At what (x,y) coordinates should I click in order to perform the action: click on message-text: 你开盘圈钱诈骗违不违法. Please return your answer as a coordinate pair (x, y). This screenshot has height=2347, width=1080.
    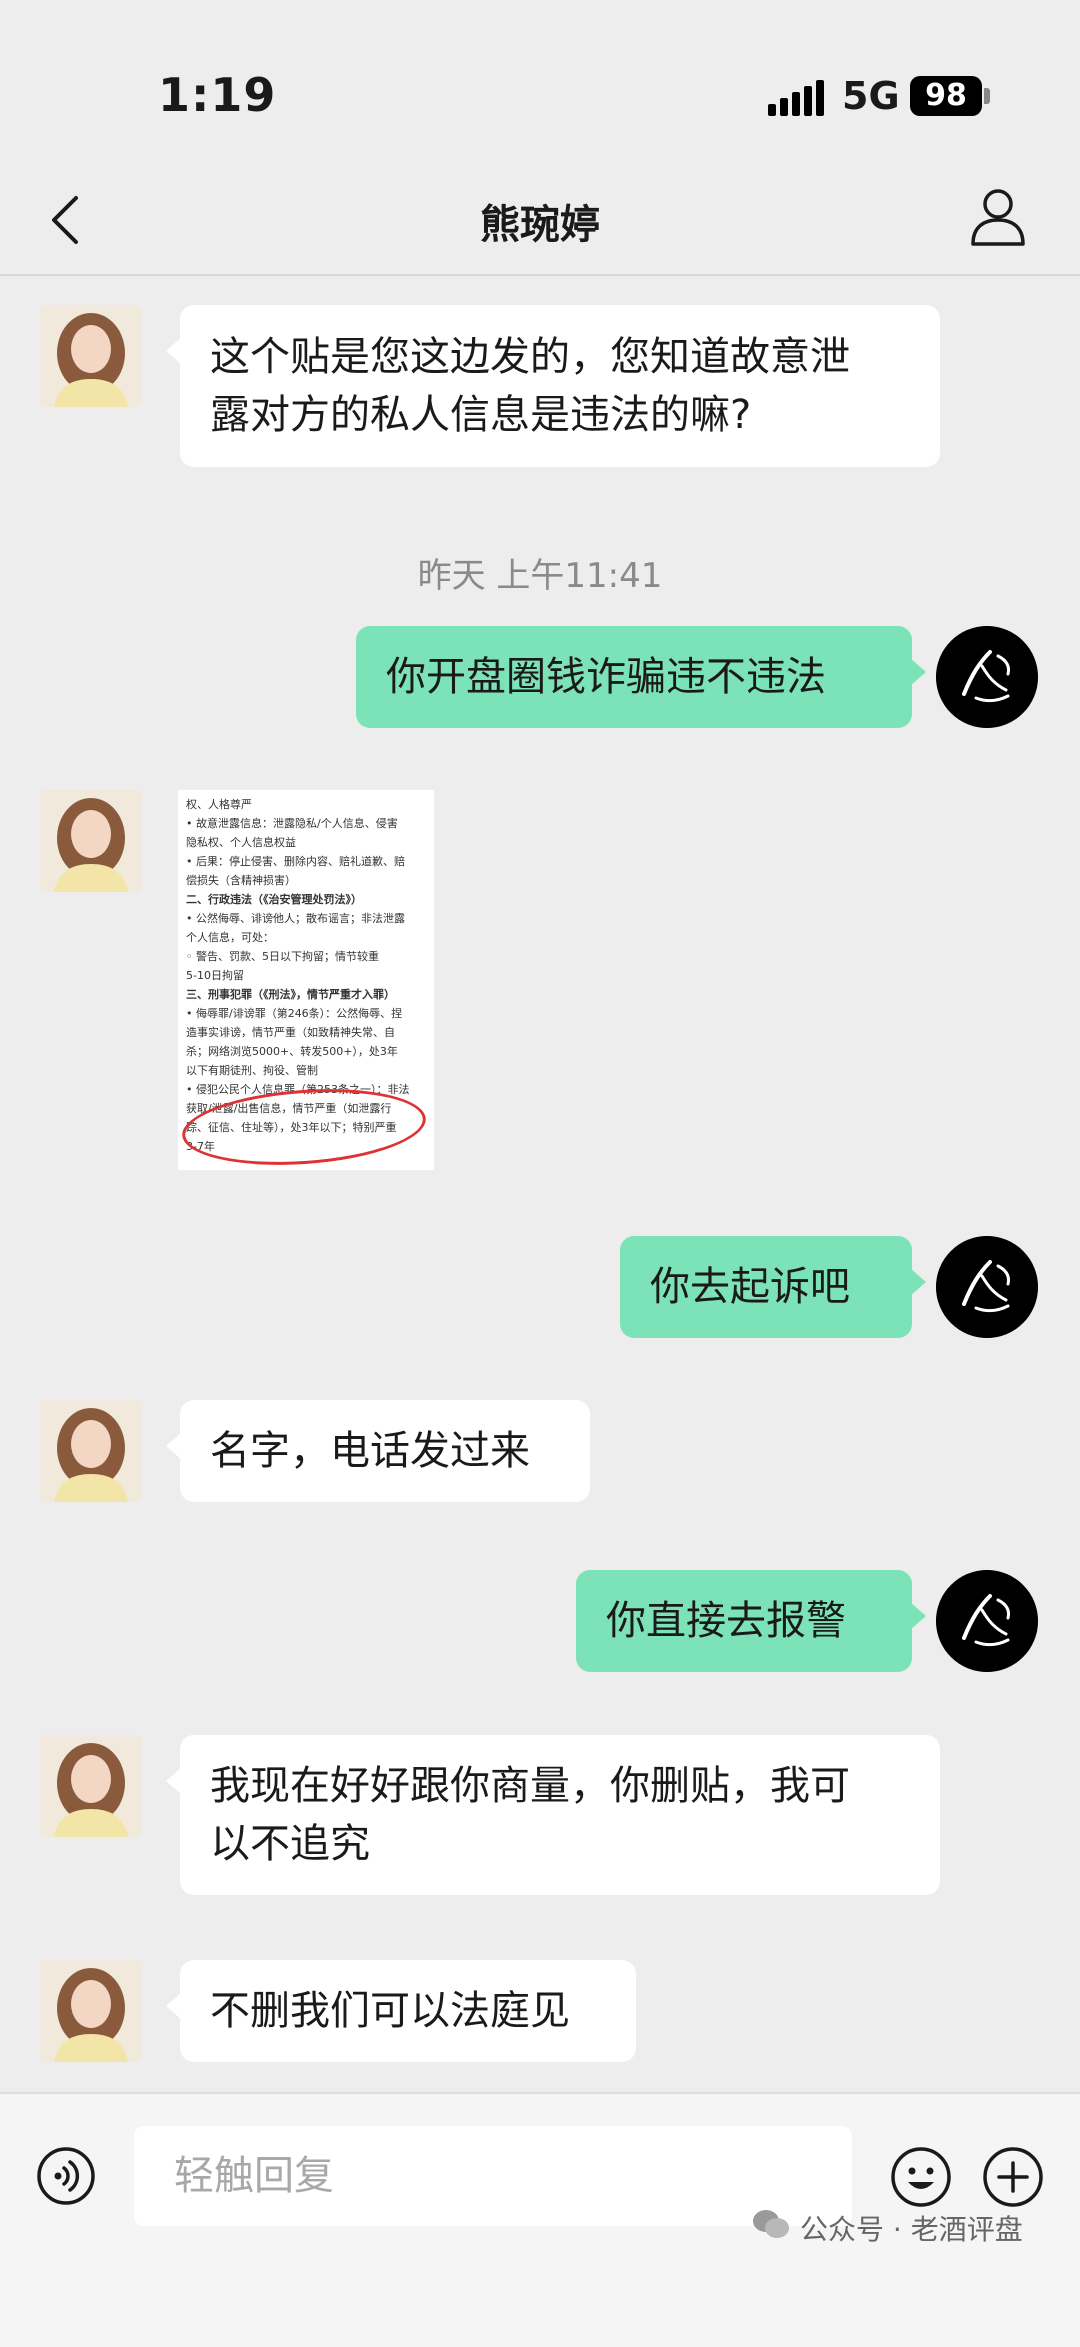
    Looking at the image, I should click on (606, 677).